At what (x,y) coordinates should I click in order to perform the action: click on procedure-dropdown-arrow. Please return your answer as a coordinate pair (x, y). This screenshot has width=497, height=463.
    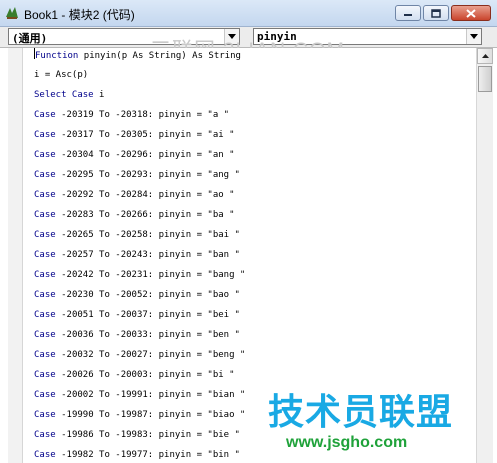
    Looking at the image, I should click on (473, 36).